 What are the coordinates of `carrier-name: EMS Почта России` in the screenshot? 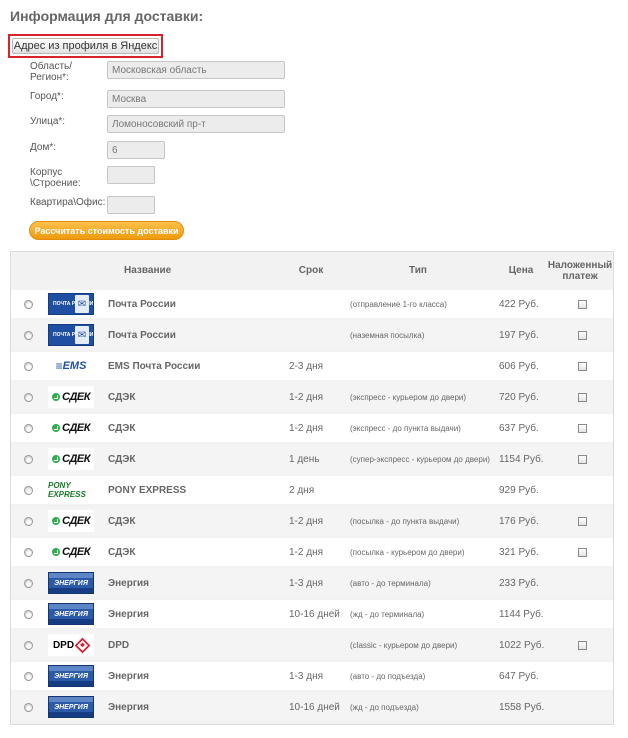 It's located at (154, 366).